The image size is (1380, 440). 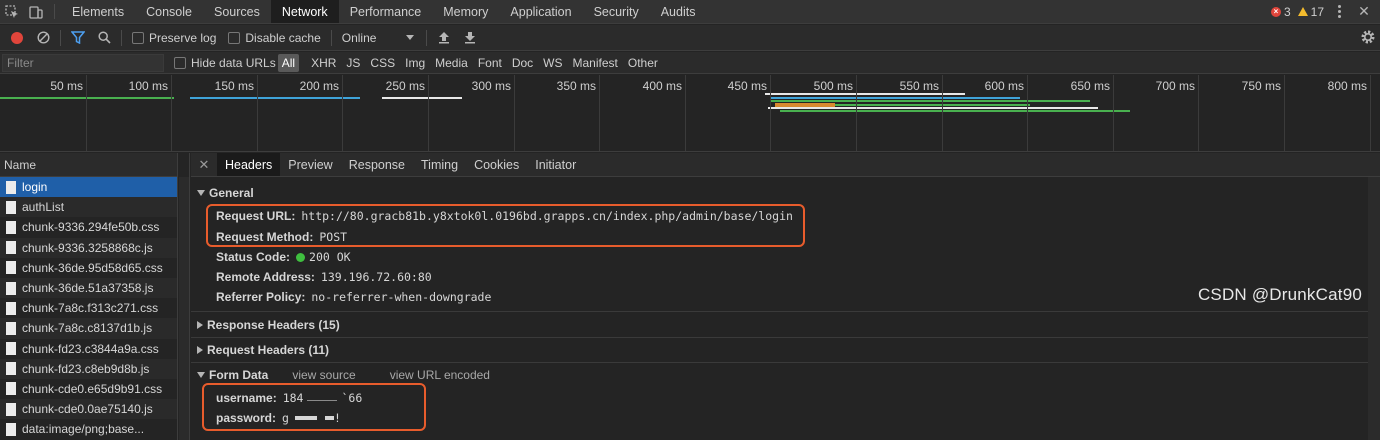 I want to click on timeline-tick-label: 750 ms, so click(x=1261, y=86).